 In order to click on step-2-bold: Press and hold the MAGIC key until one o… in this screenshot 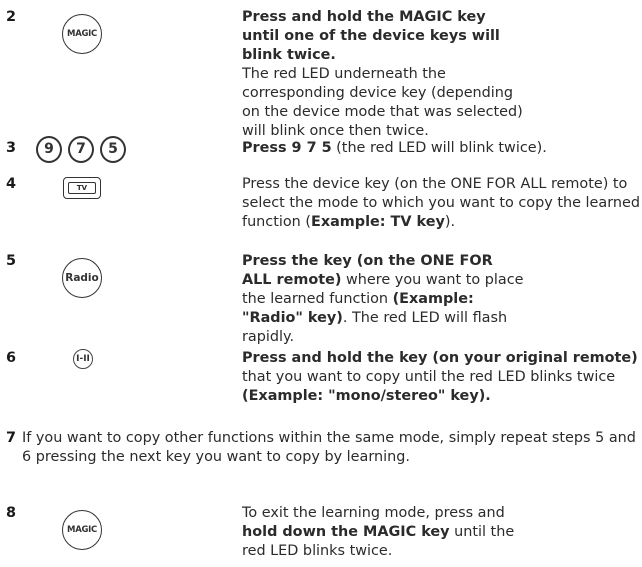, I will do `click(371, 36)`.